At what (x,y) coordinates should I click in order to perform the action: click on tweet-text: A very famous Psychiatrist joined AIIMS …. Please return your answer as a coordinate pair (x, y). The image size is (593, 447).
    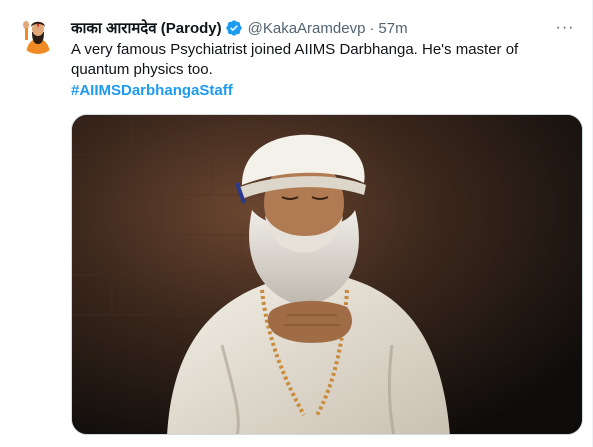
    Looking at the image, I should click on (295, 59).